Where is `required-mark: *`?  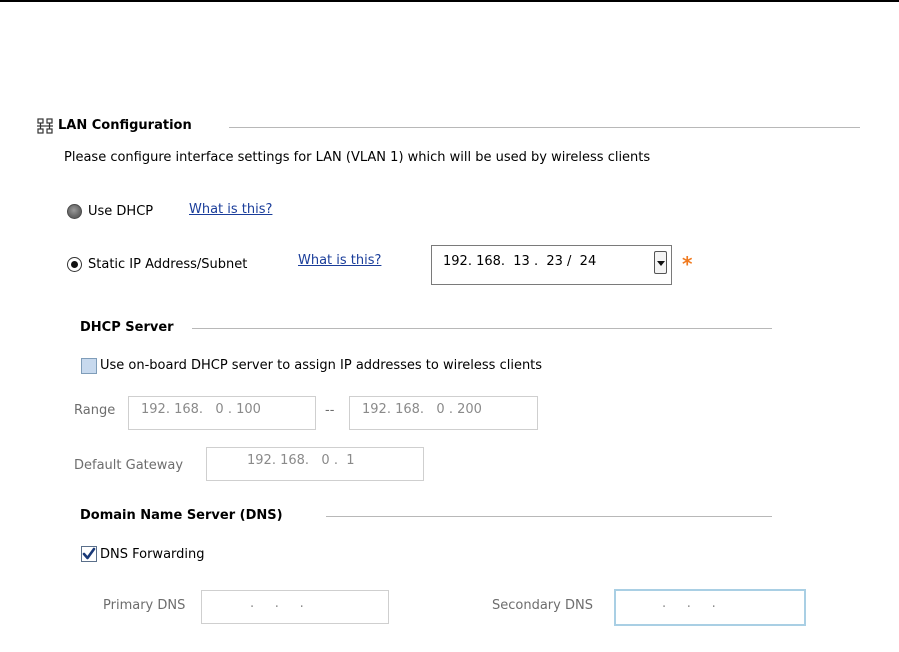 required-mark: * is located at coordinates (687, 264).